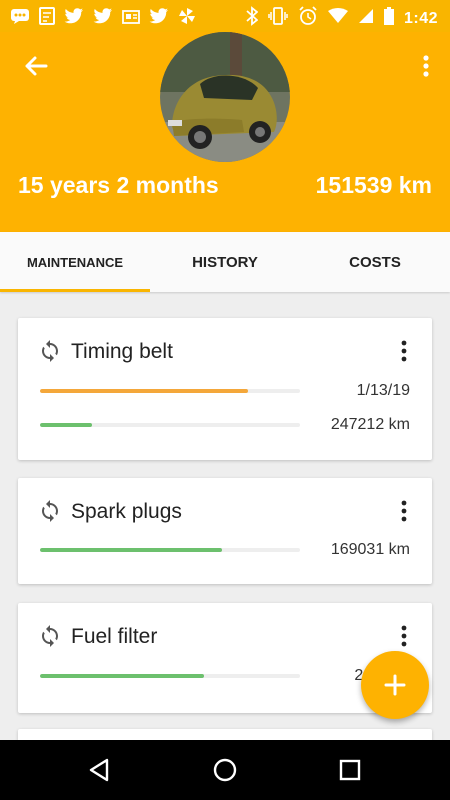 The height and width of the screenshot is (800, 450). I want to click on home-circle-icon, so click(225, 770).